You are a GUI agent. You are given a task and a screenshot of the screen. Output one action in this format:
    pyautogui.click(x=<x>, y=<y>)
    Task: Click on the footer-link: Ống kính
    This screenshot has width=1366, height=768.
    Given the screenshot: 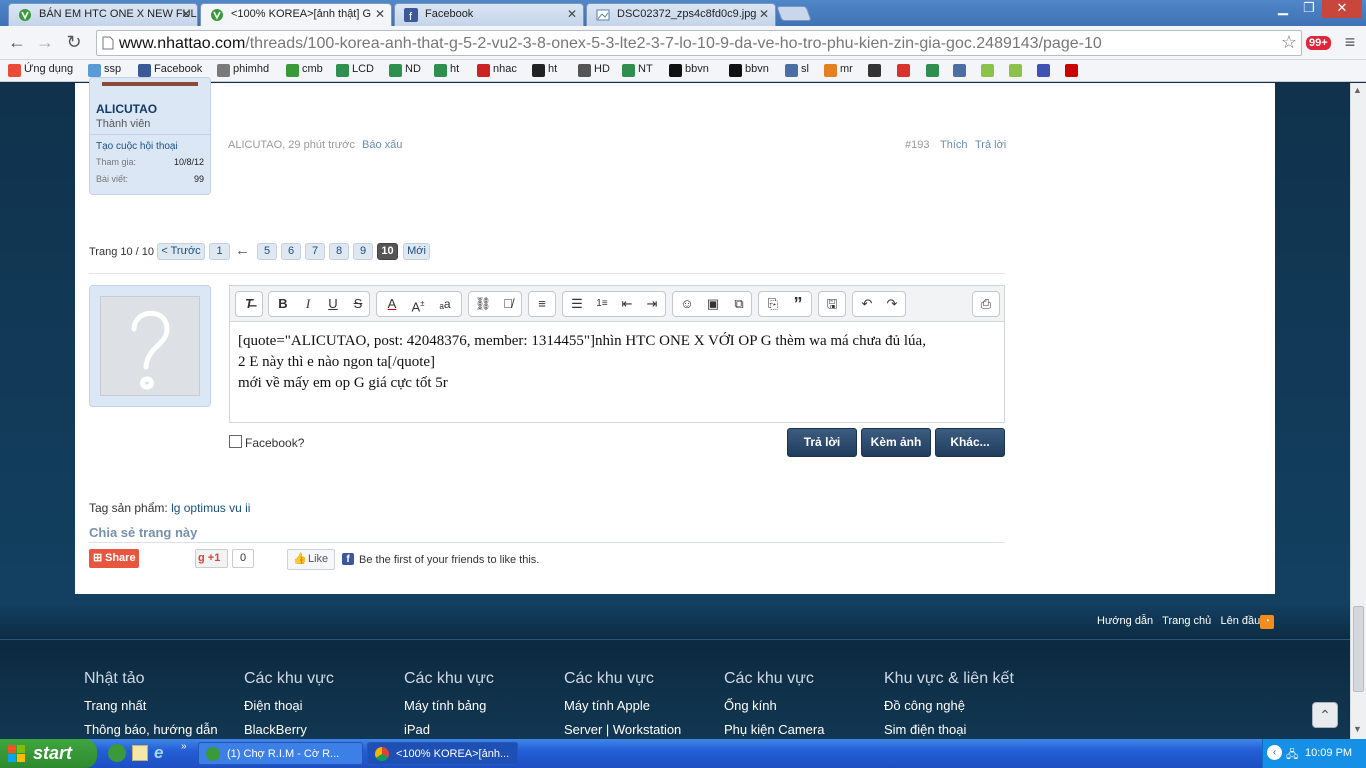 What is the action you would take?
    pyautogui.click(x=809, y=706)
    